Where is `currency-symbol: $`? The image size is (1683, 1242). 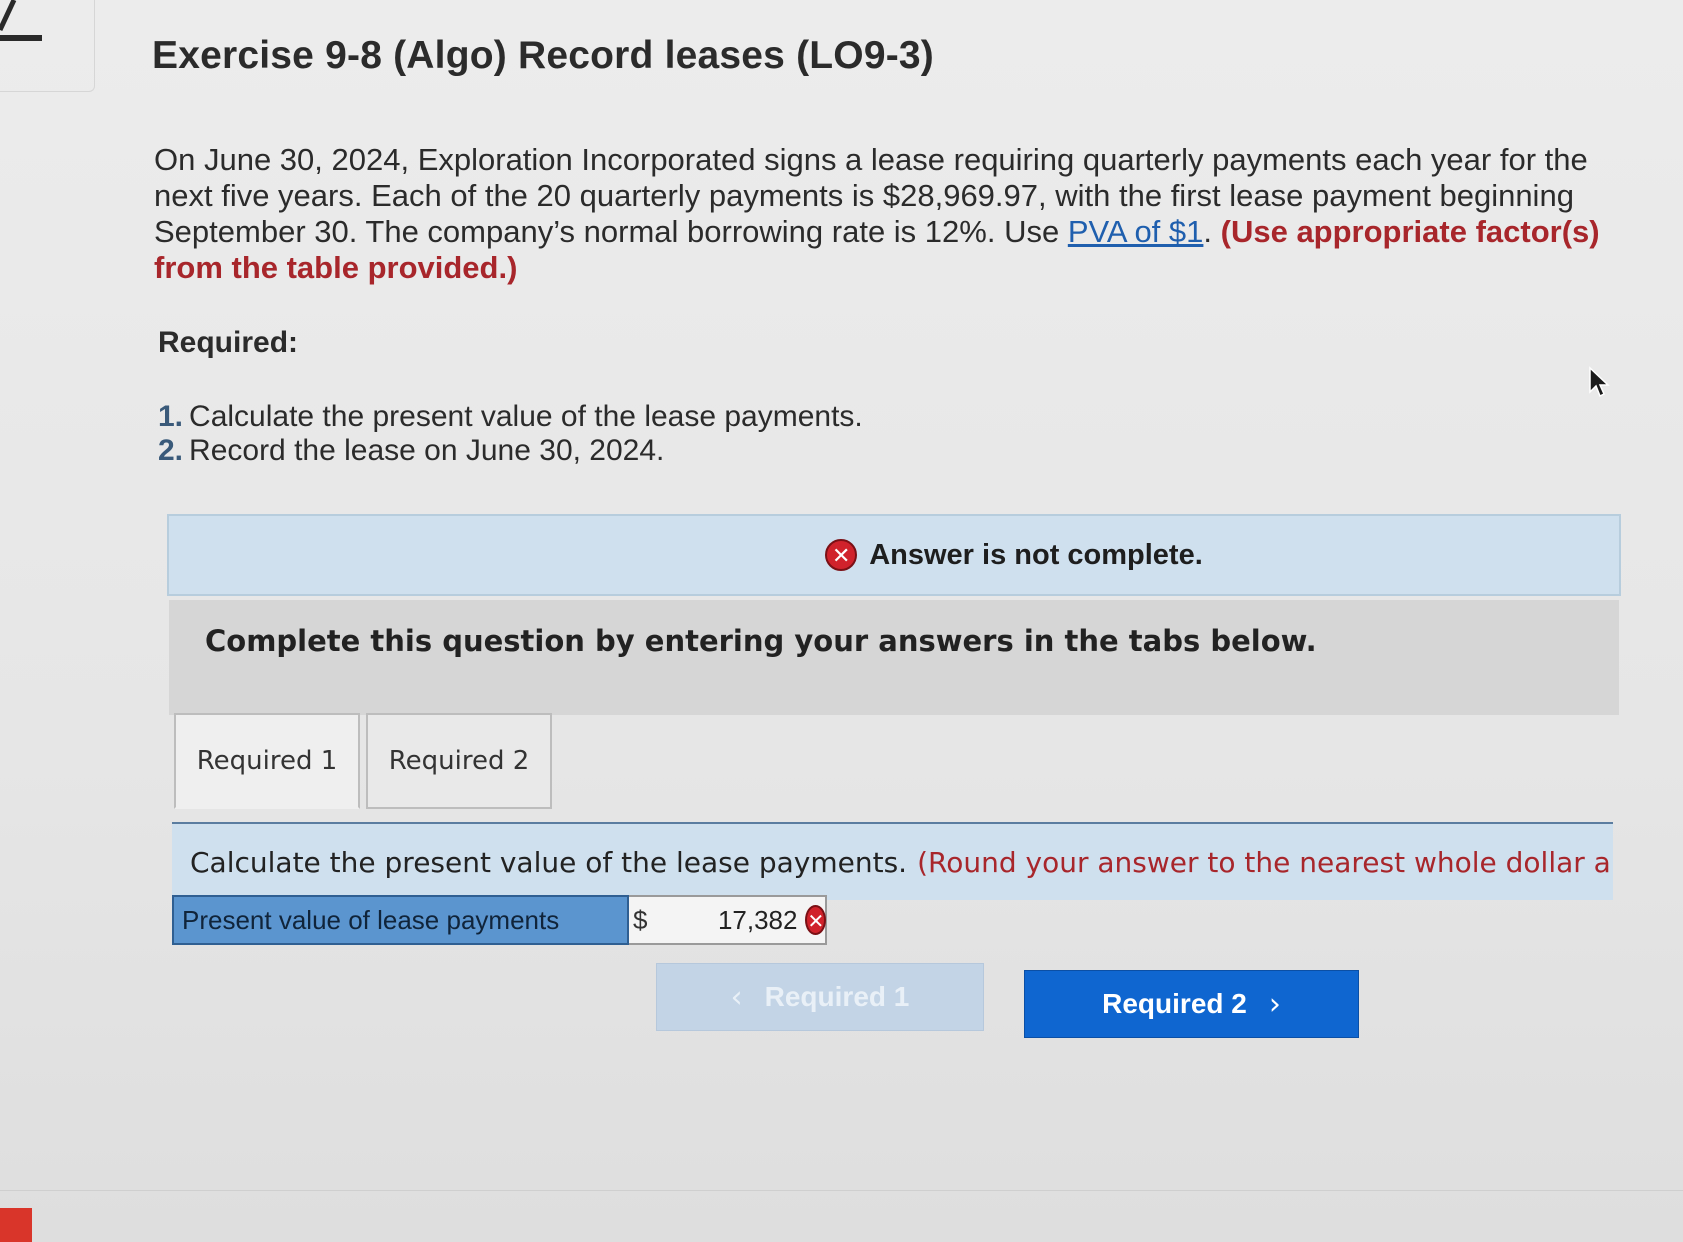 currency-symbol: $ is located at coordinates (640, 919).